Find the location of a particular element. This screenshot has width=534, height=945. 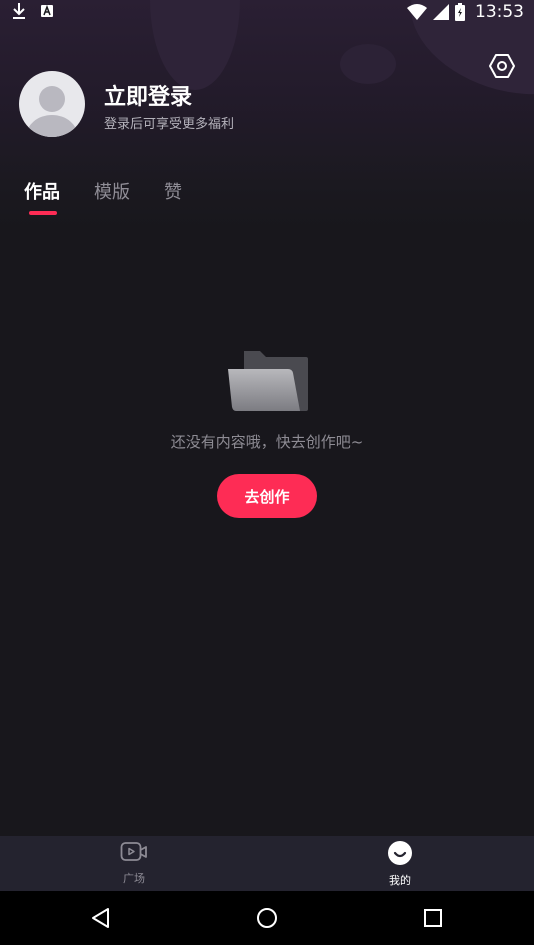

go-create-button: 去创作 is located at coordinates (267, 496).